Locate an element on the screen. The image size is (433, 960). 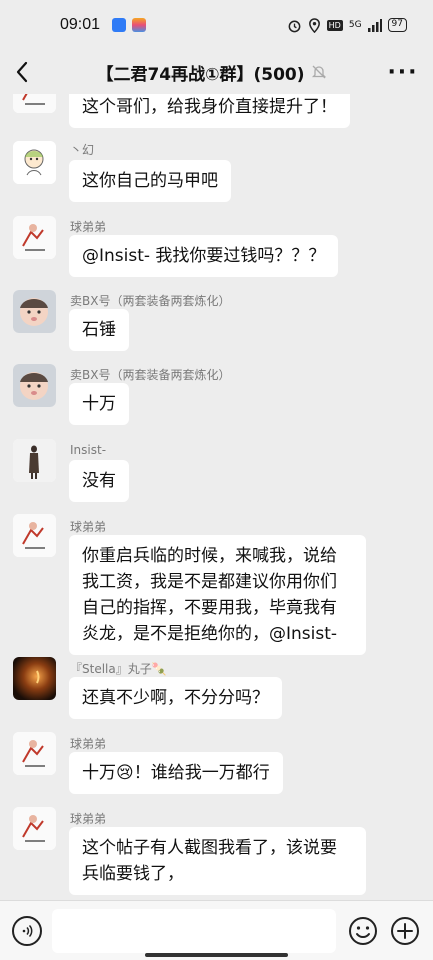
sender-name: 『Stella』丸子🍡 is located at coordinates (118, 669).